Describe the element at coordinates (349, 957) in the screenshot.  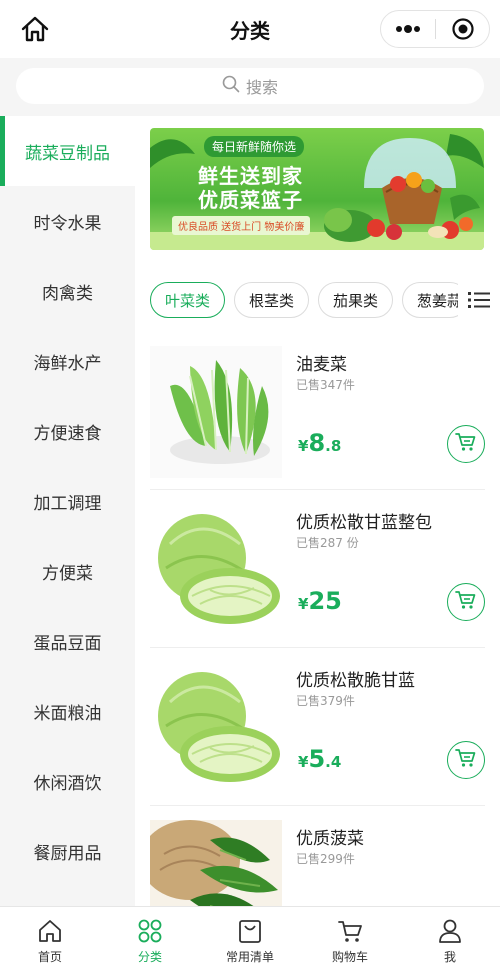
I see `tabbar-label: 购物车` at that location.